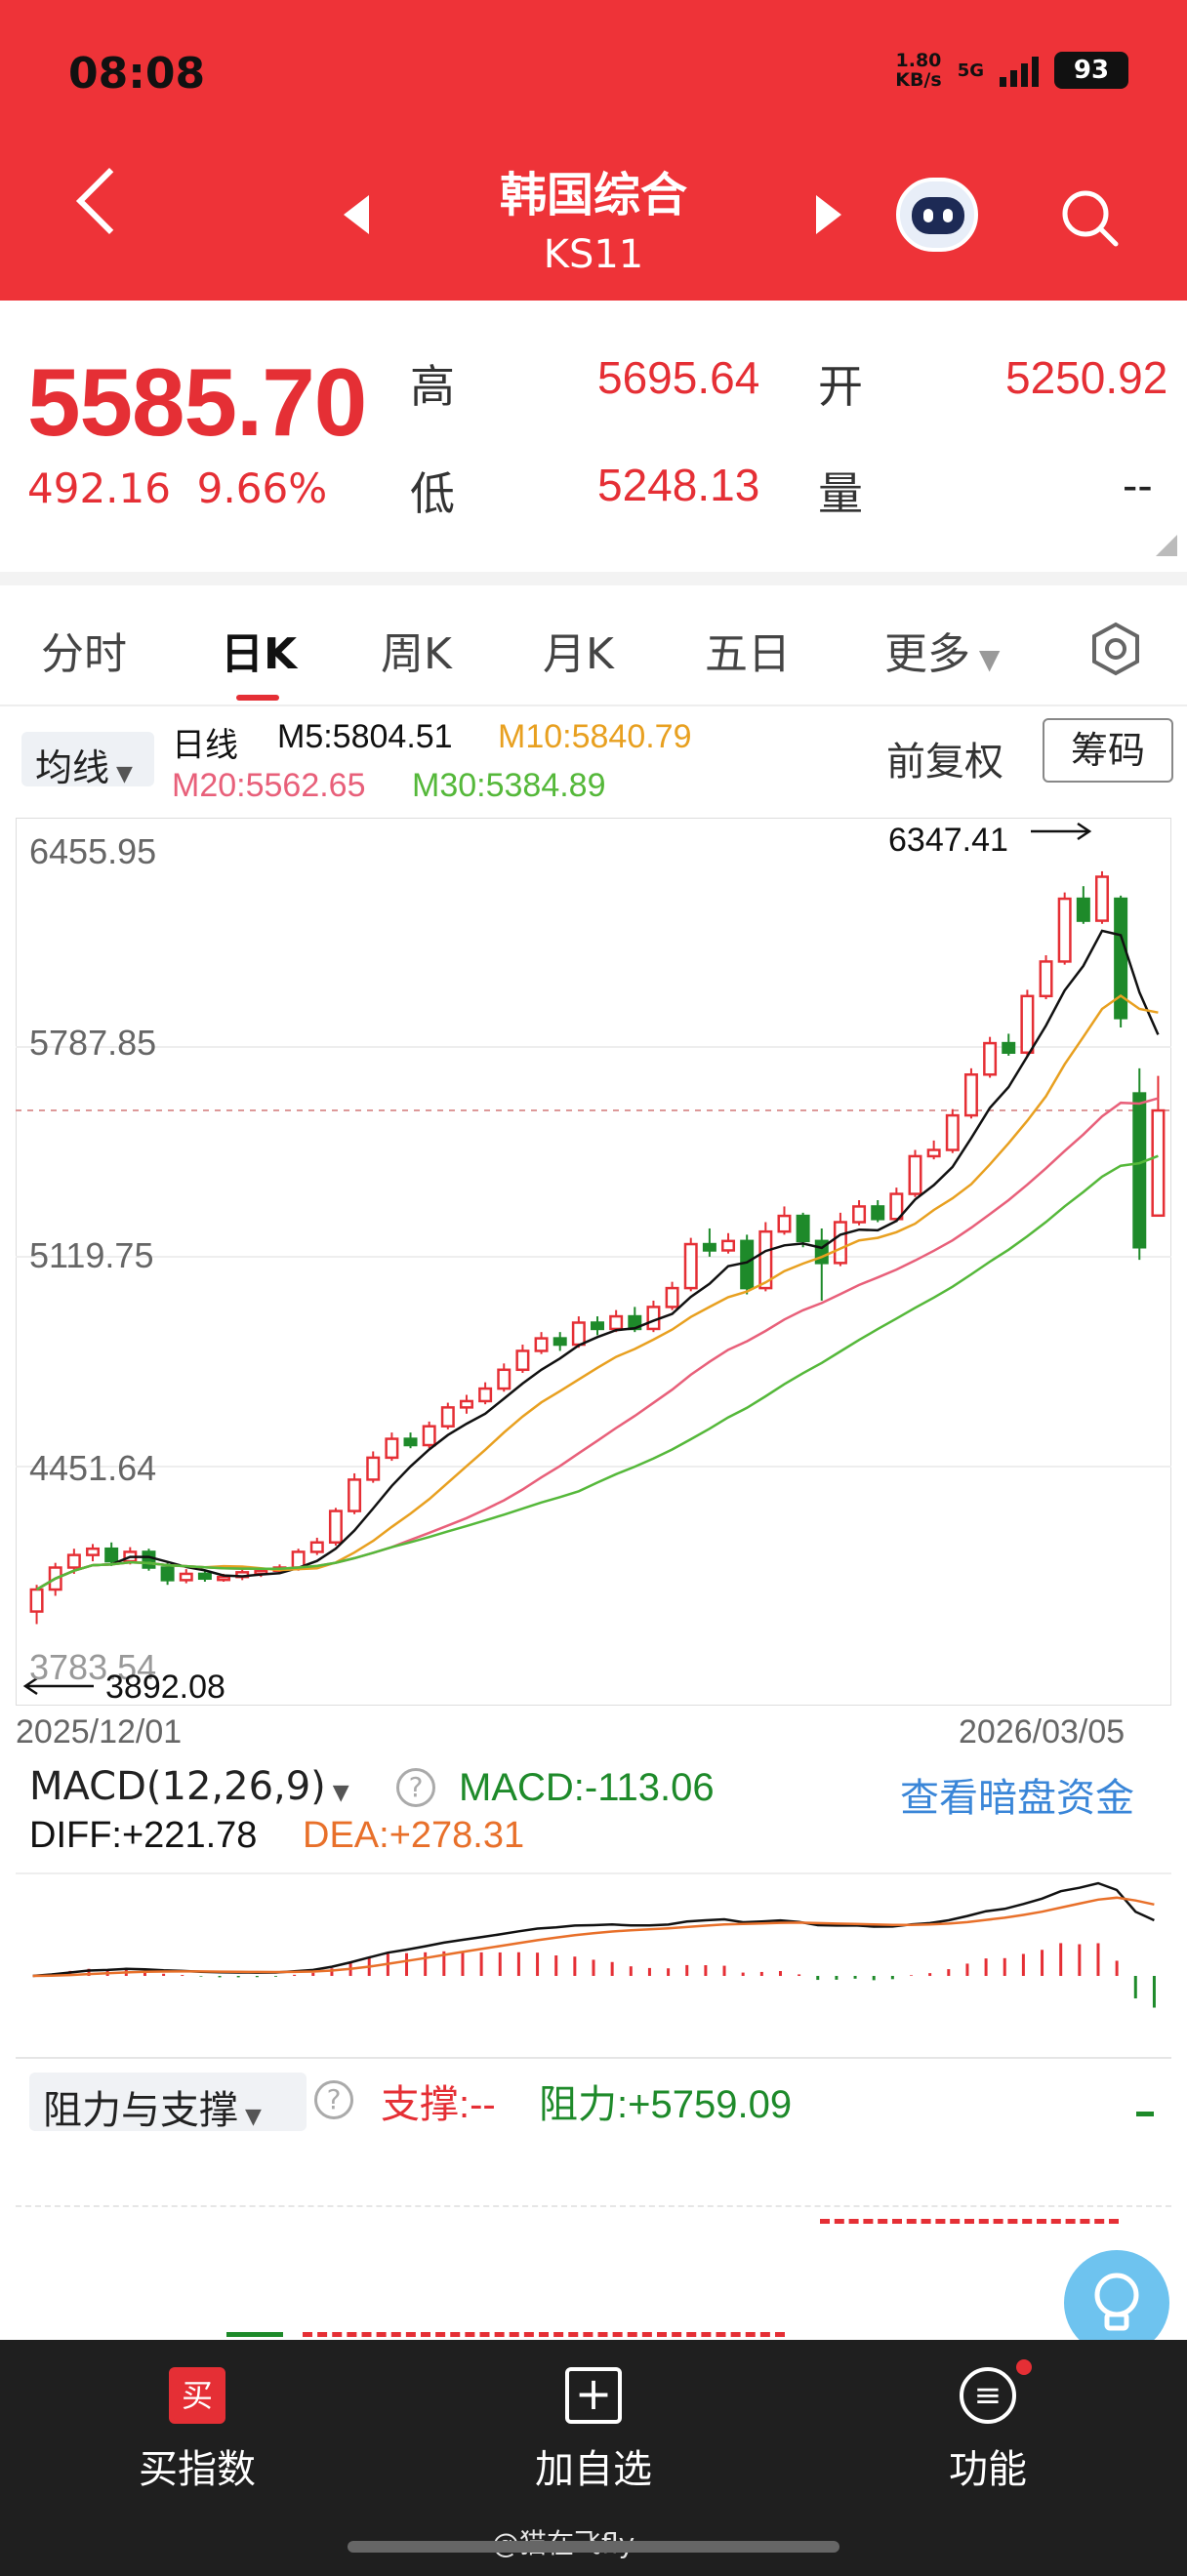 This screenshot has height=2576, width=1187. What do you see at coordinates (365, 736) in the screenshot?
I see `ma5-value: M5:5804.51` at bounding box center [365, 736].